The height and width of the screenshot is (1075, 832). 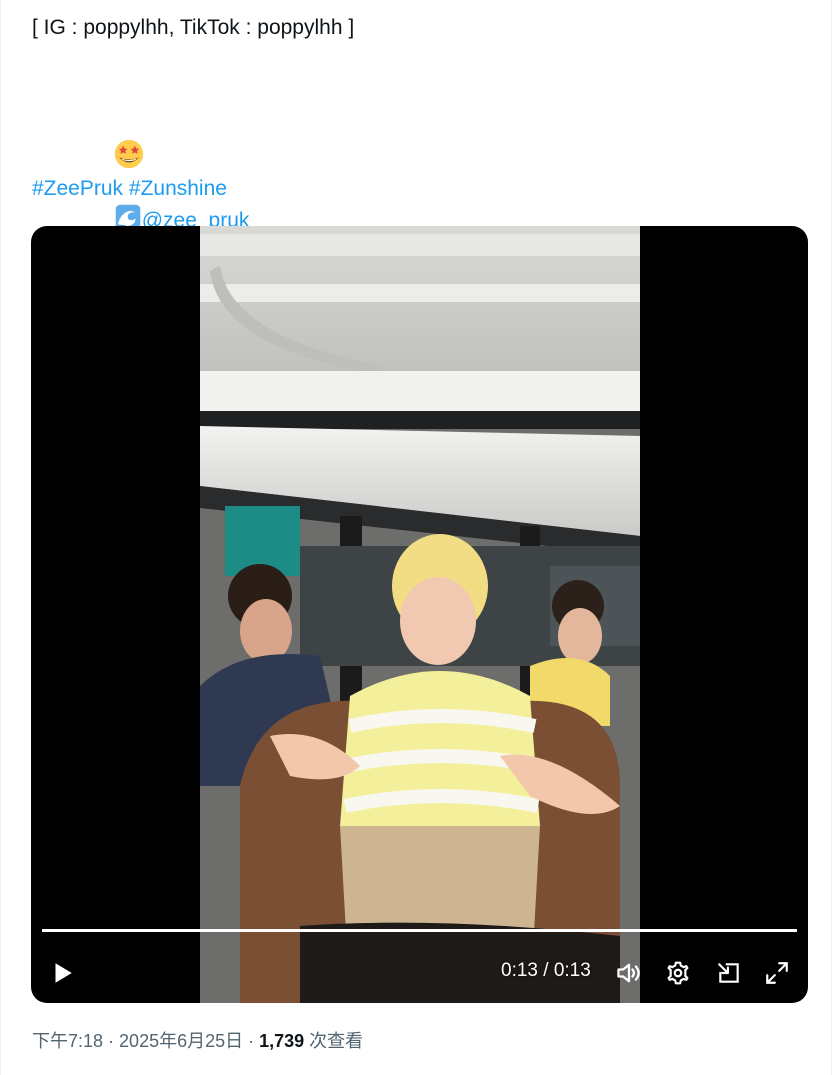 I want to click on play-button, so click(x=62, y=973).